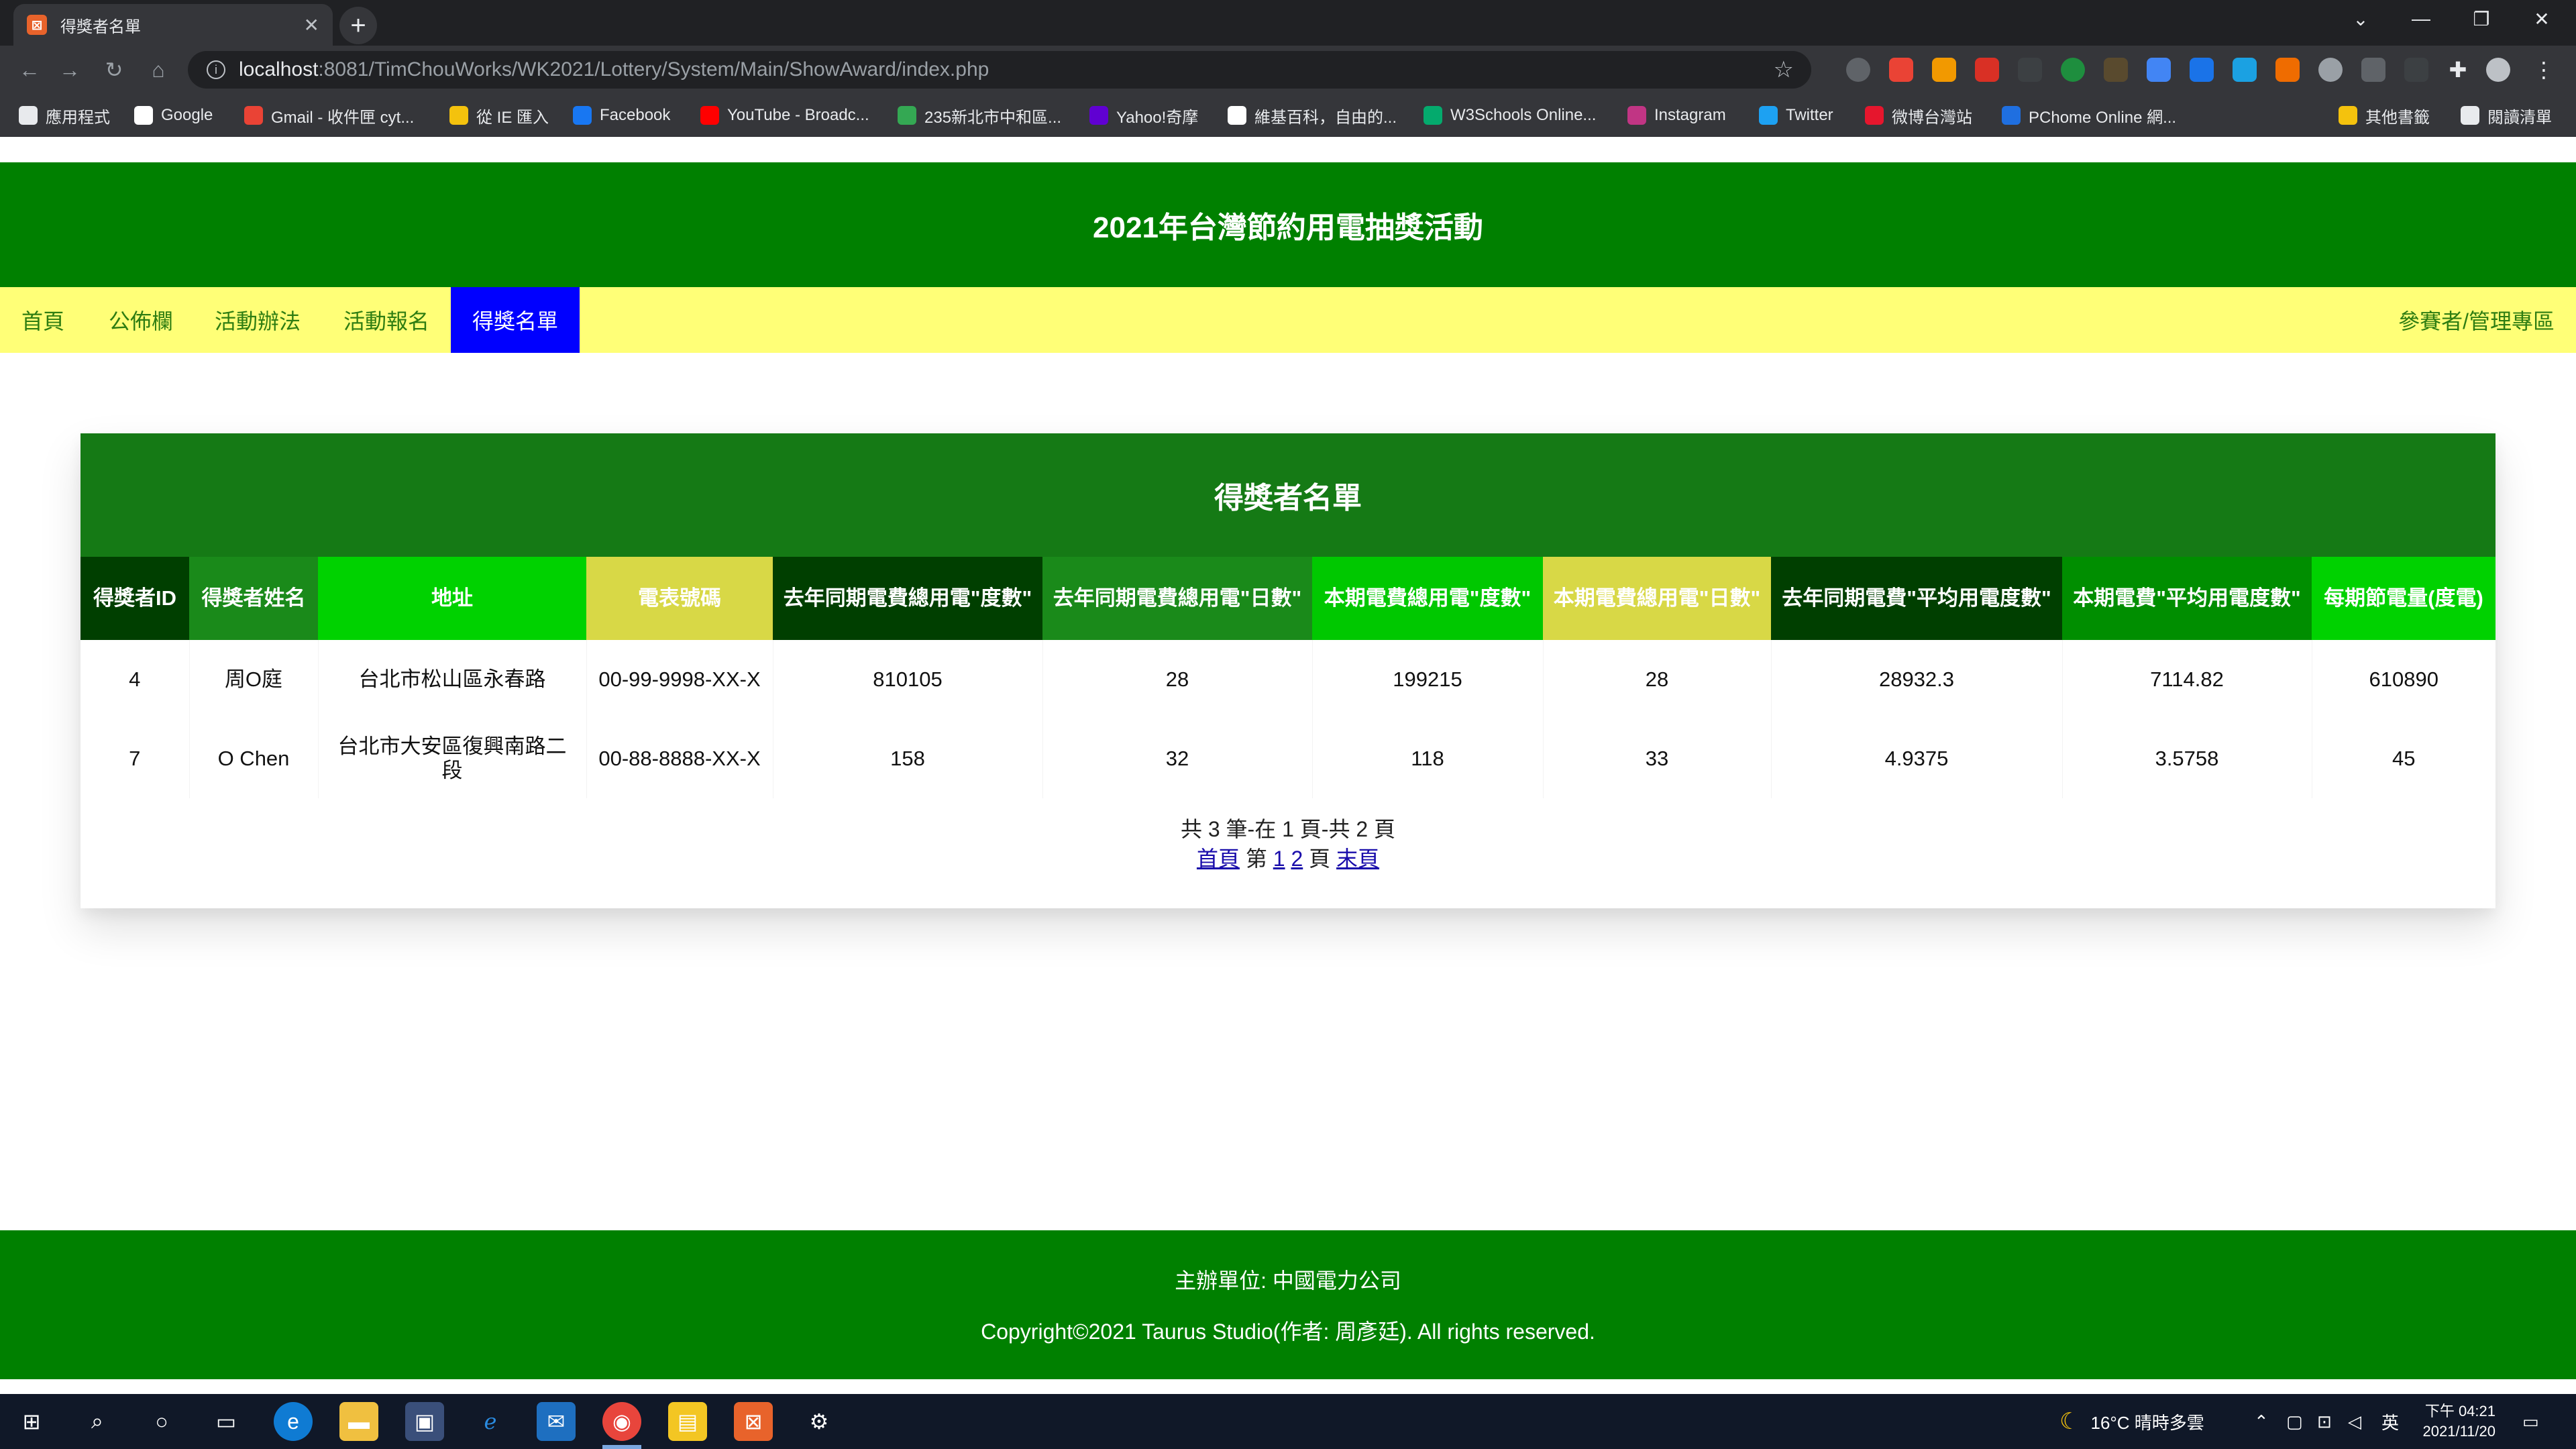  What do you see at coordinates (621, 115) in the screenshot?
I see `bookmark-item: Facebook` at bounding box center [621, 115].